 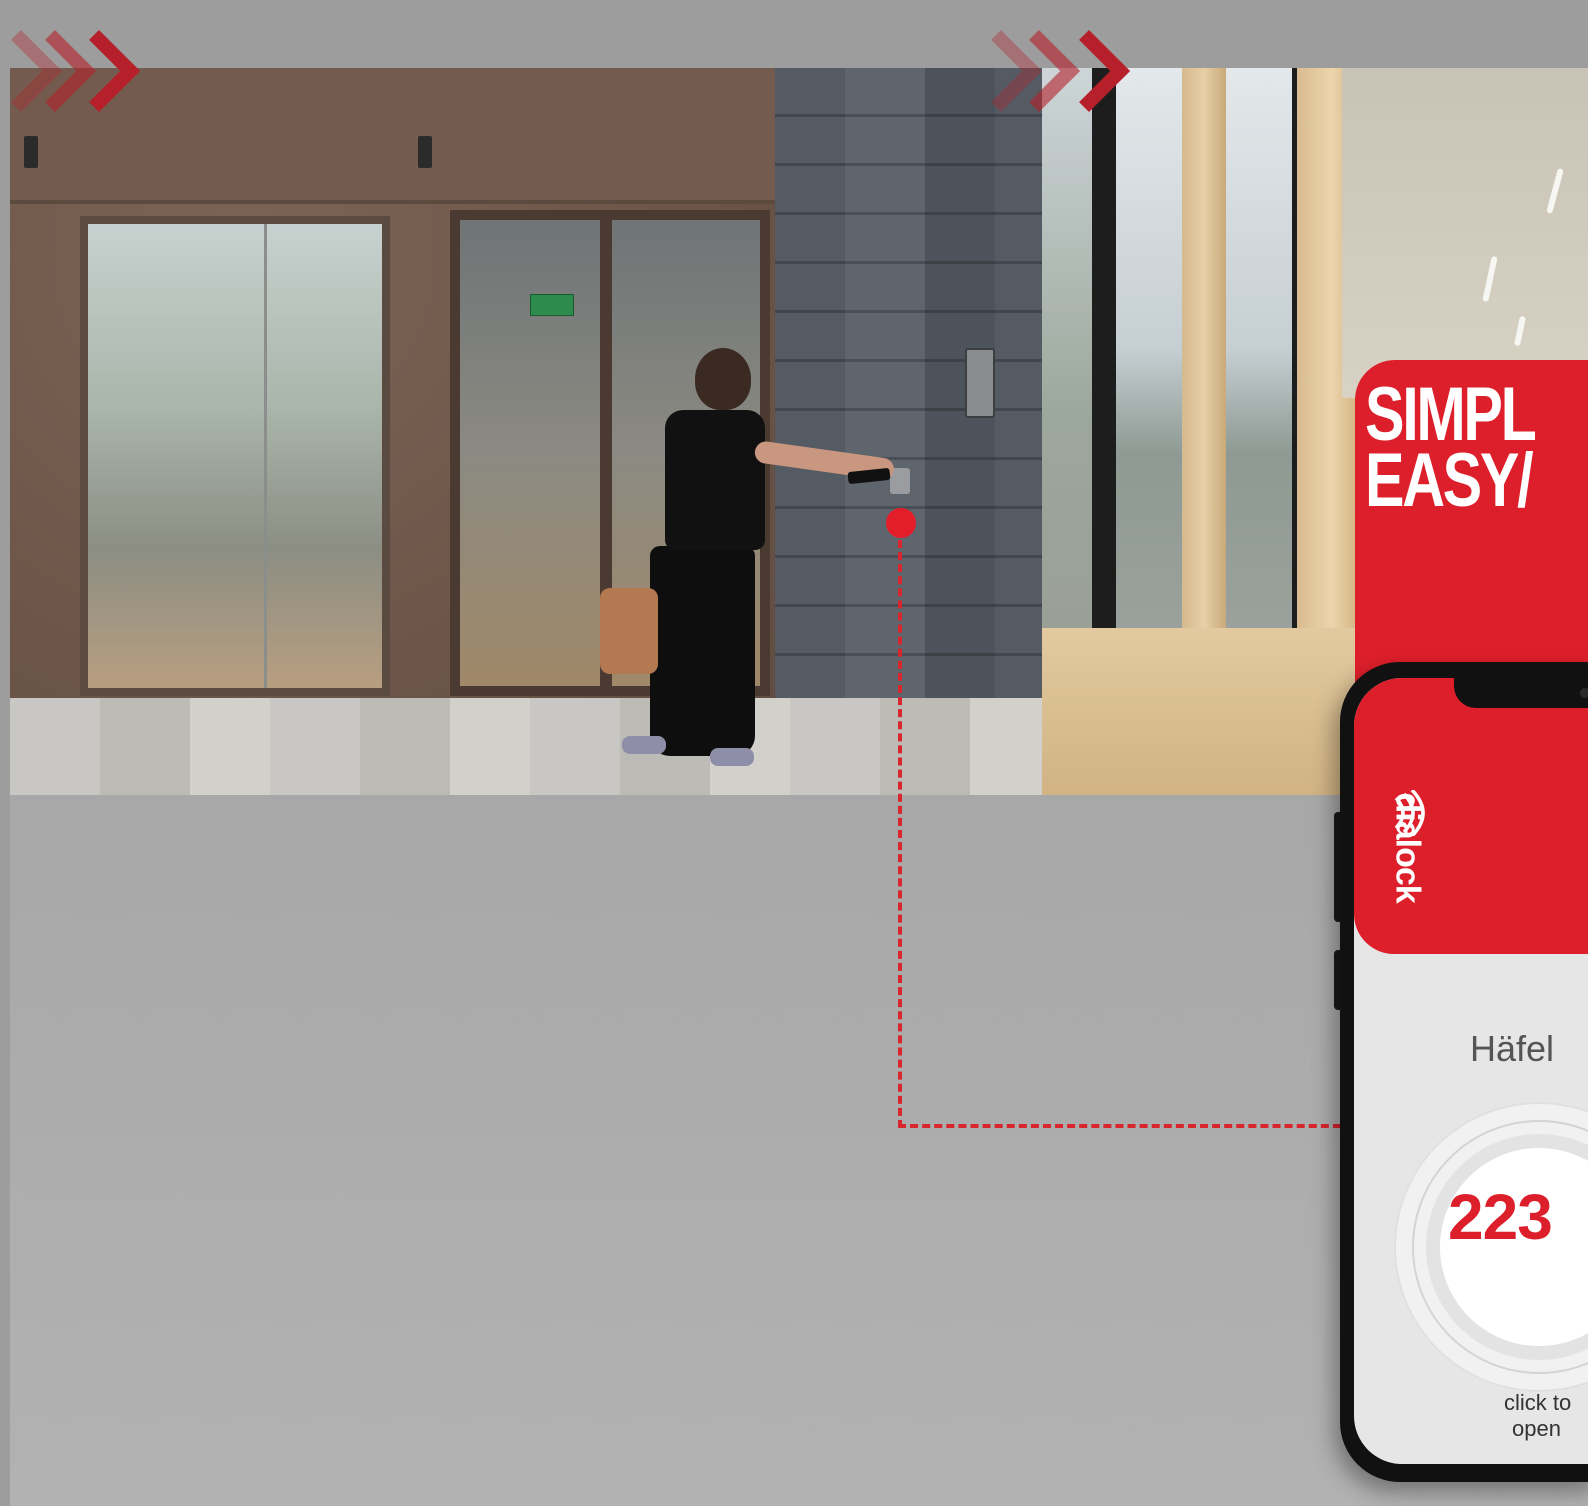 What do you see at coordinates (1521, 693) in the screenshot?
I see `phone-notch` at bounding box center [1521, 693].